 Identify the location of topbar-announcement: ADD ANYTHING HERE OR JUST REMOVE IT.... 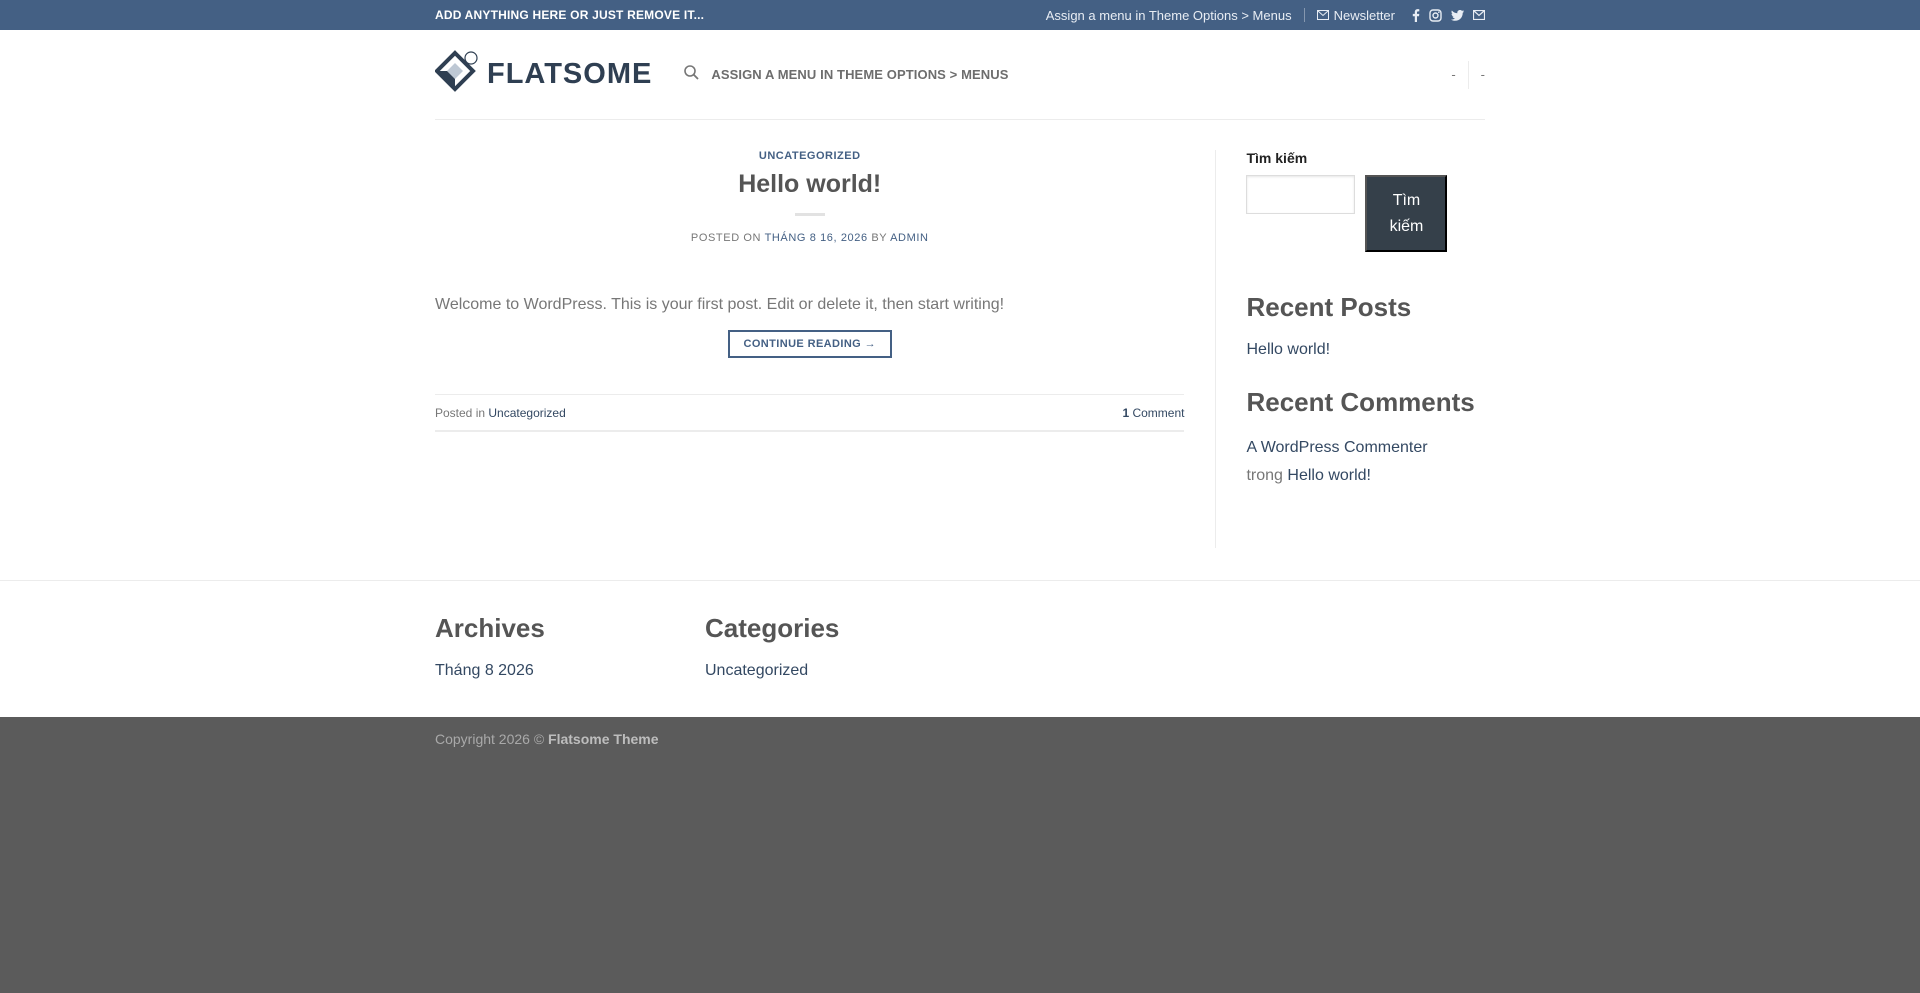
(570, 15).